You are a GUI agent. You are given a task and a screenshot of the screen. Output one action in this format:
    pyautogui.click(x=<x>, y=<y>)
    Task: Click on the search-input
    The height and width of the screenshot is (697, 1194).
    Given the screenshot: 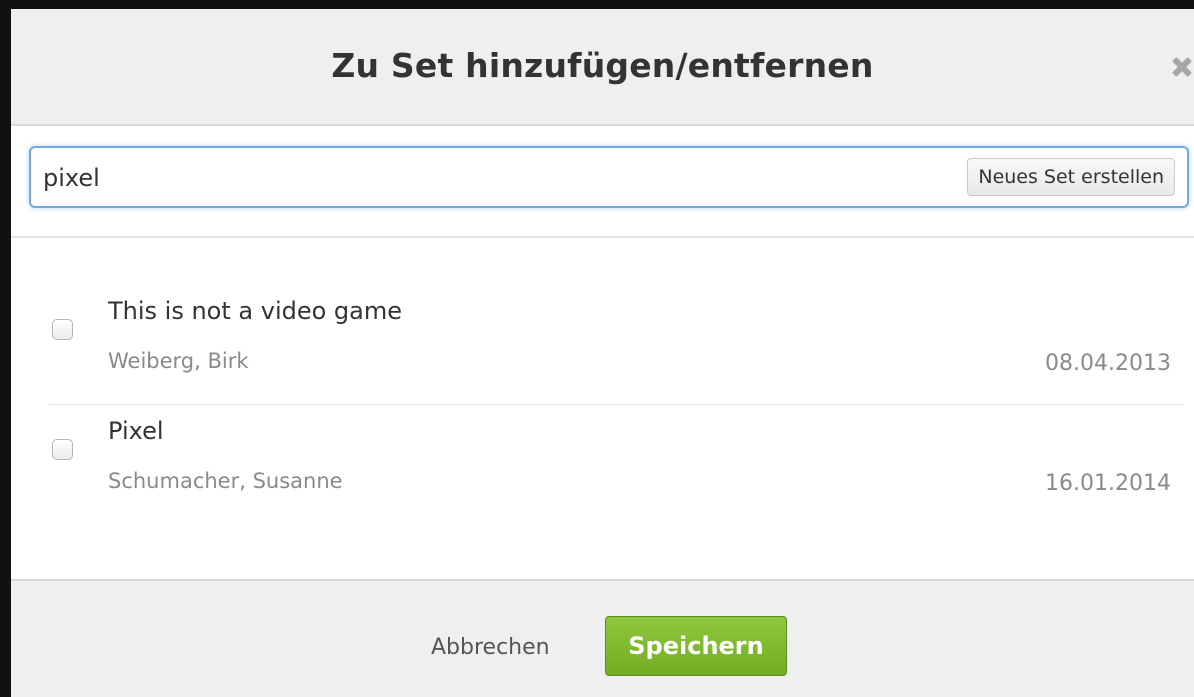 What is the action you would take?
    pyautogui.click(x=473, y=178)
    